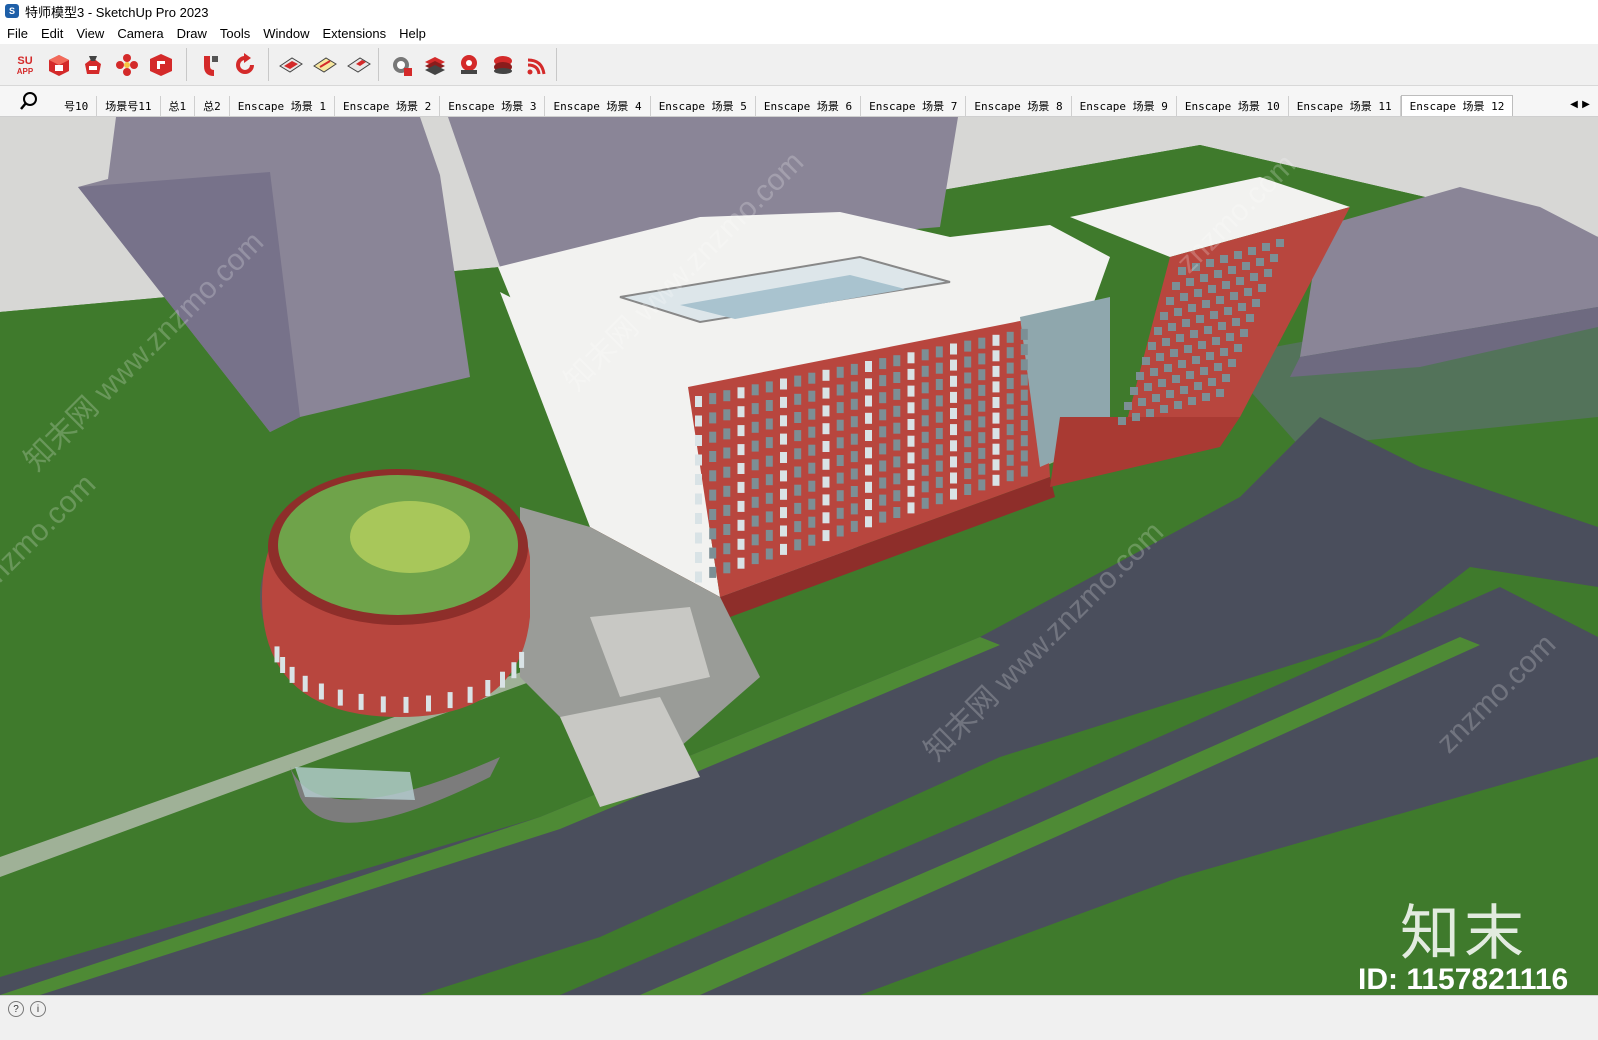 Image resolution: width=1598 pixels, height=1040 pixels. Describe the element at coordinates (228, 64) in the screenshot. I see `toolbar-group-tools` at that location.